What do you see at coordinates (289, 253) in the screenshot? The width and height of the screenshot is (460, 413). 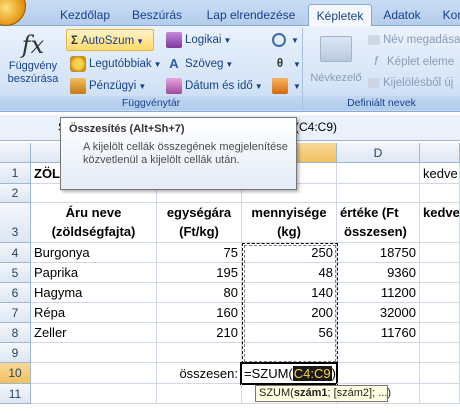 I see `cell-quantity: 250` at bounding box center [289, 253].